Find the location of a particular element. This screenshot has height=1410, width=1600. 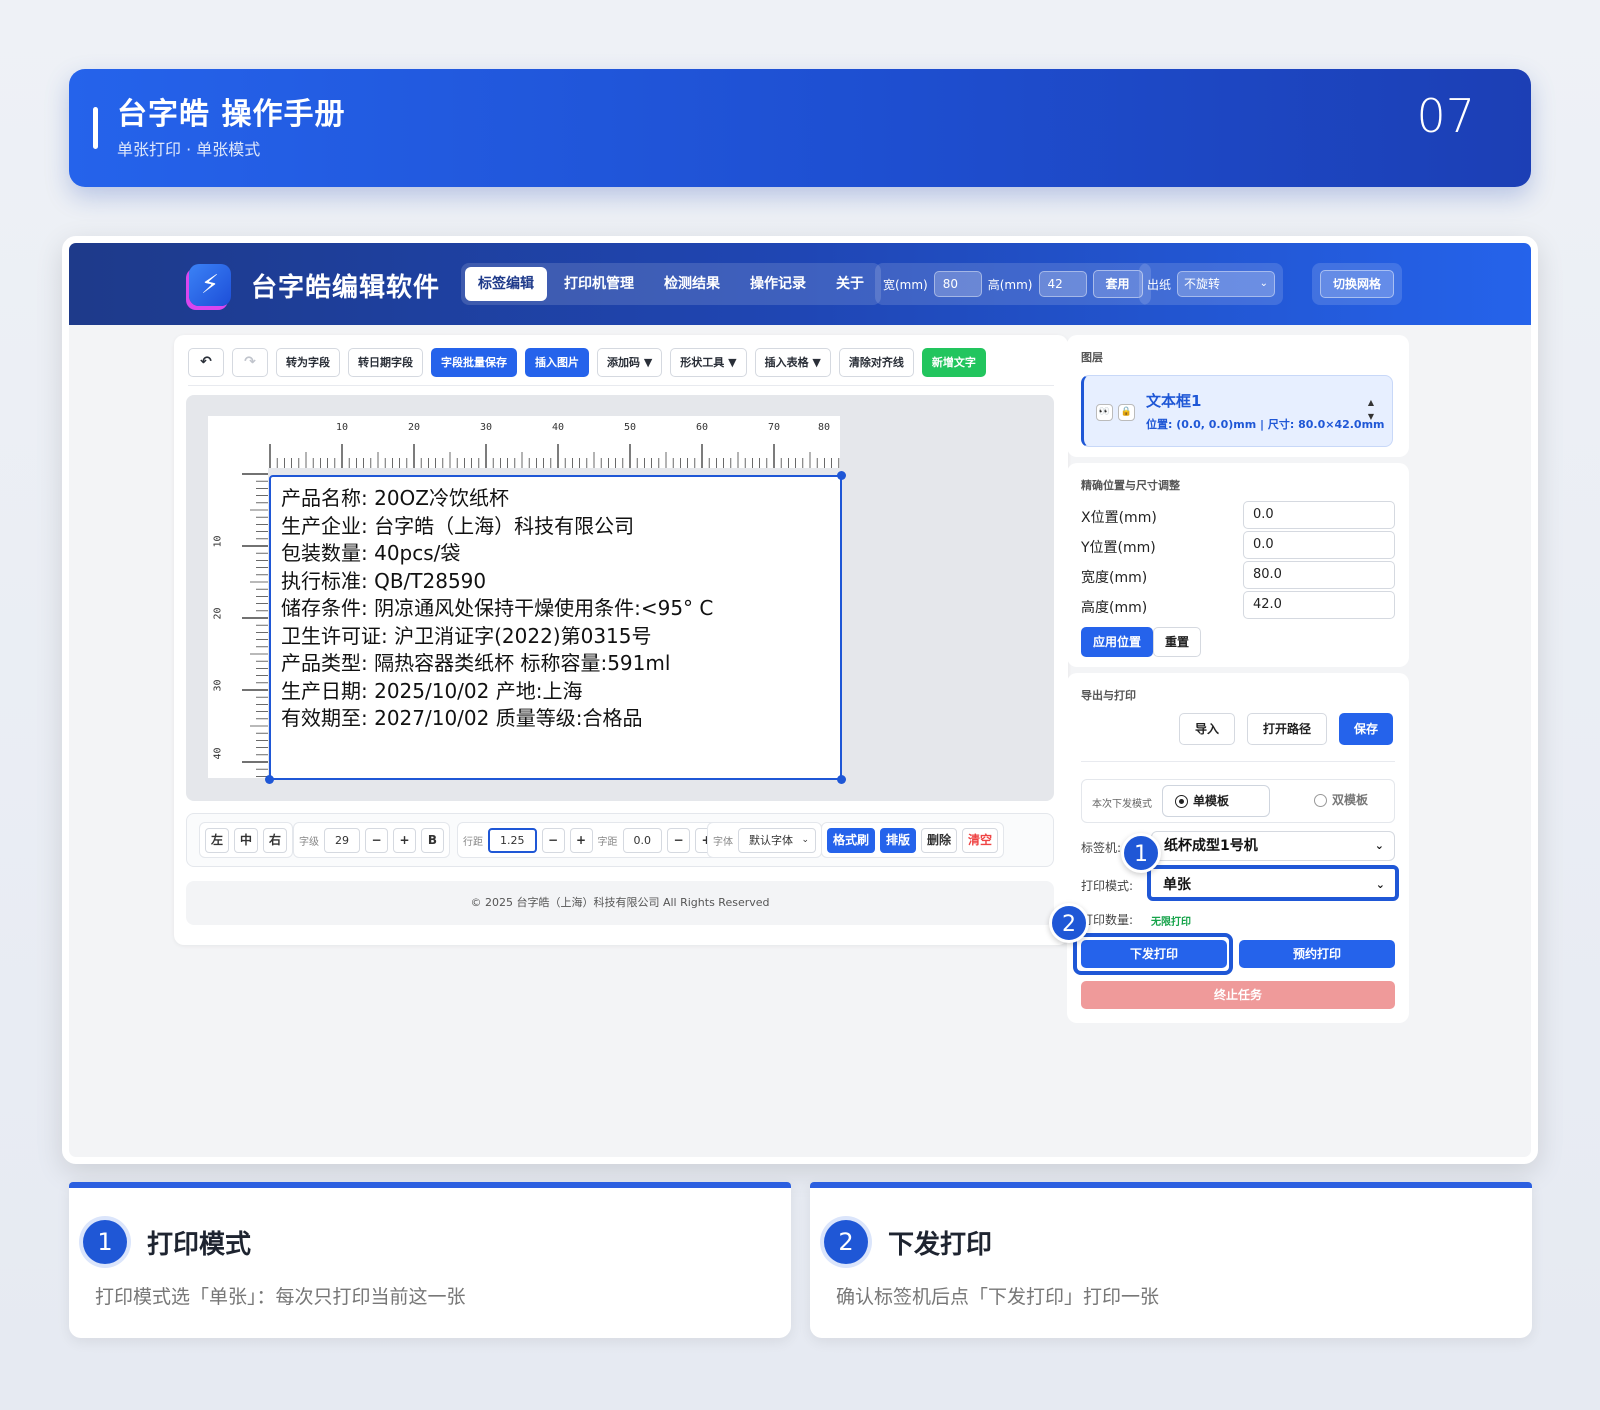

tab-label-edit: 标签编辑 is located at coordinates (506, 284).